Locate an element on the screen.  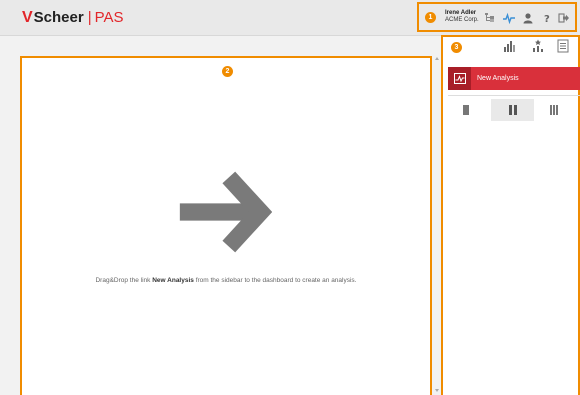
ranking-chart-icon is located at coordinates (538, 46).